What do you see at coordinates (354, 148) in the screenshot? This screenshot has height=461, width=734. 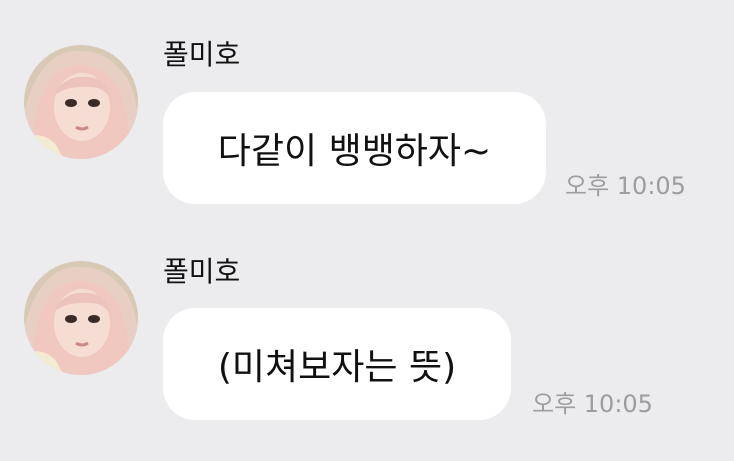 I see `message-bubble: 다같이 뱅뱅하자~` at bounding box center [354, 148].